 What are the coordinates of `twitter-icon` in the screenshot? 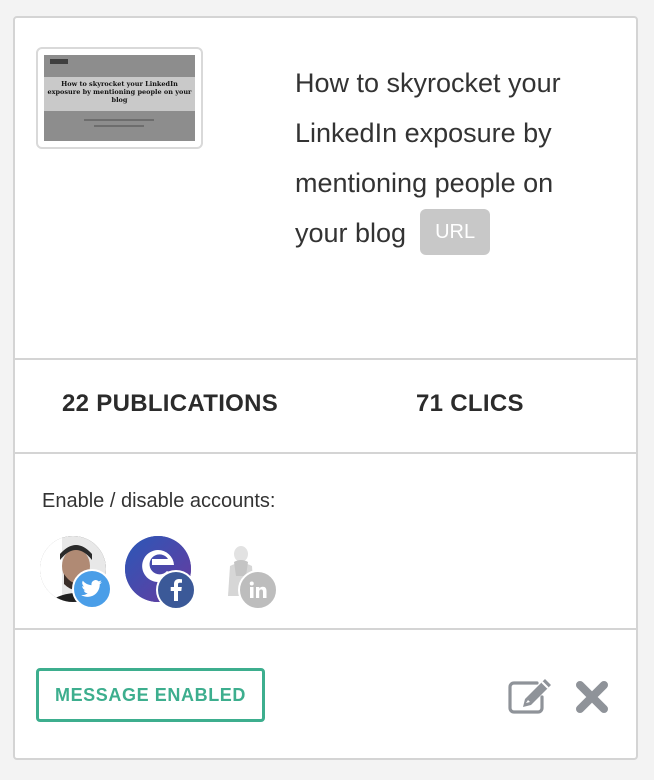 It's located at (91, 588).